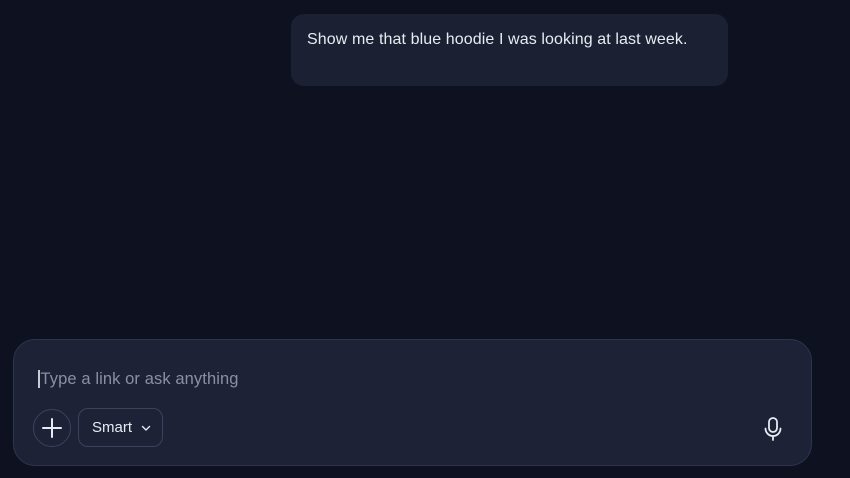 The height and width of the screenshot is (478, 850). I want to click on input-placeholder: Type a link or ask anything, so click(139, 378).